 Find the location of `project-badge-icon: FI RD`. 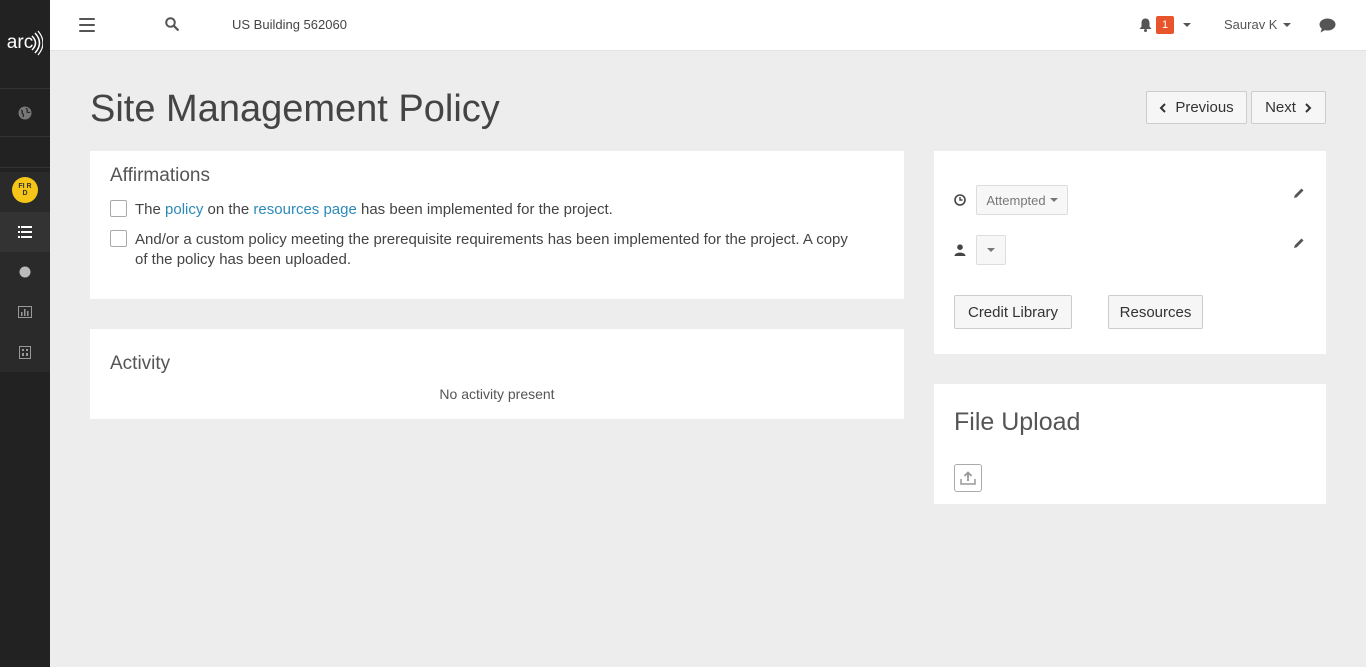

project-badge-icon: FI RD is located at coordinates (25, 190).